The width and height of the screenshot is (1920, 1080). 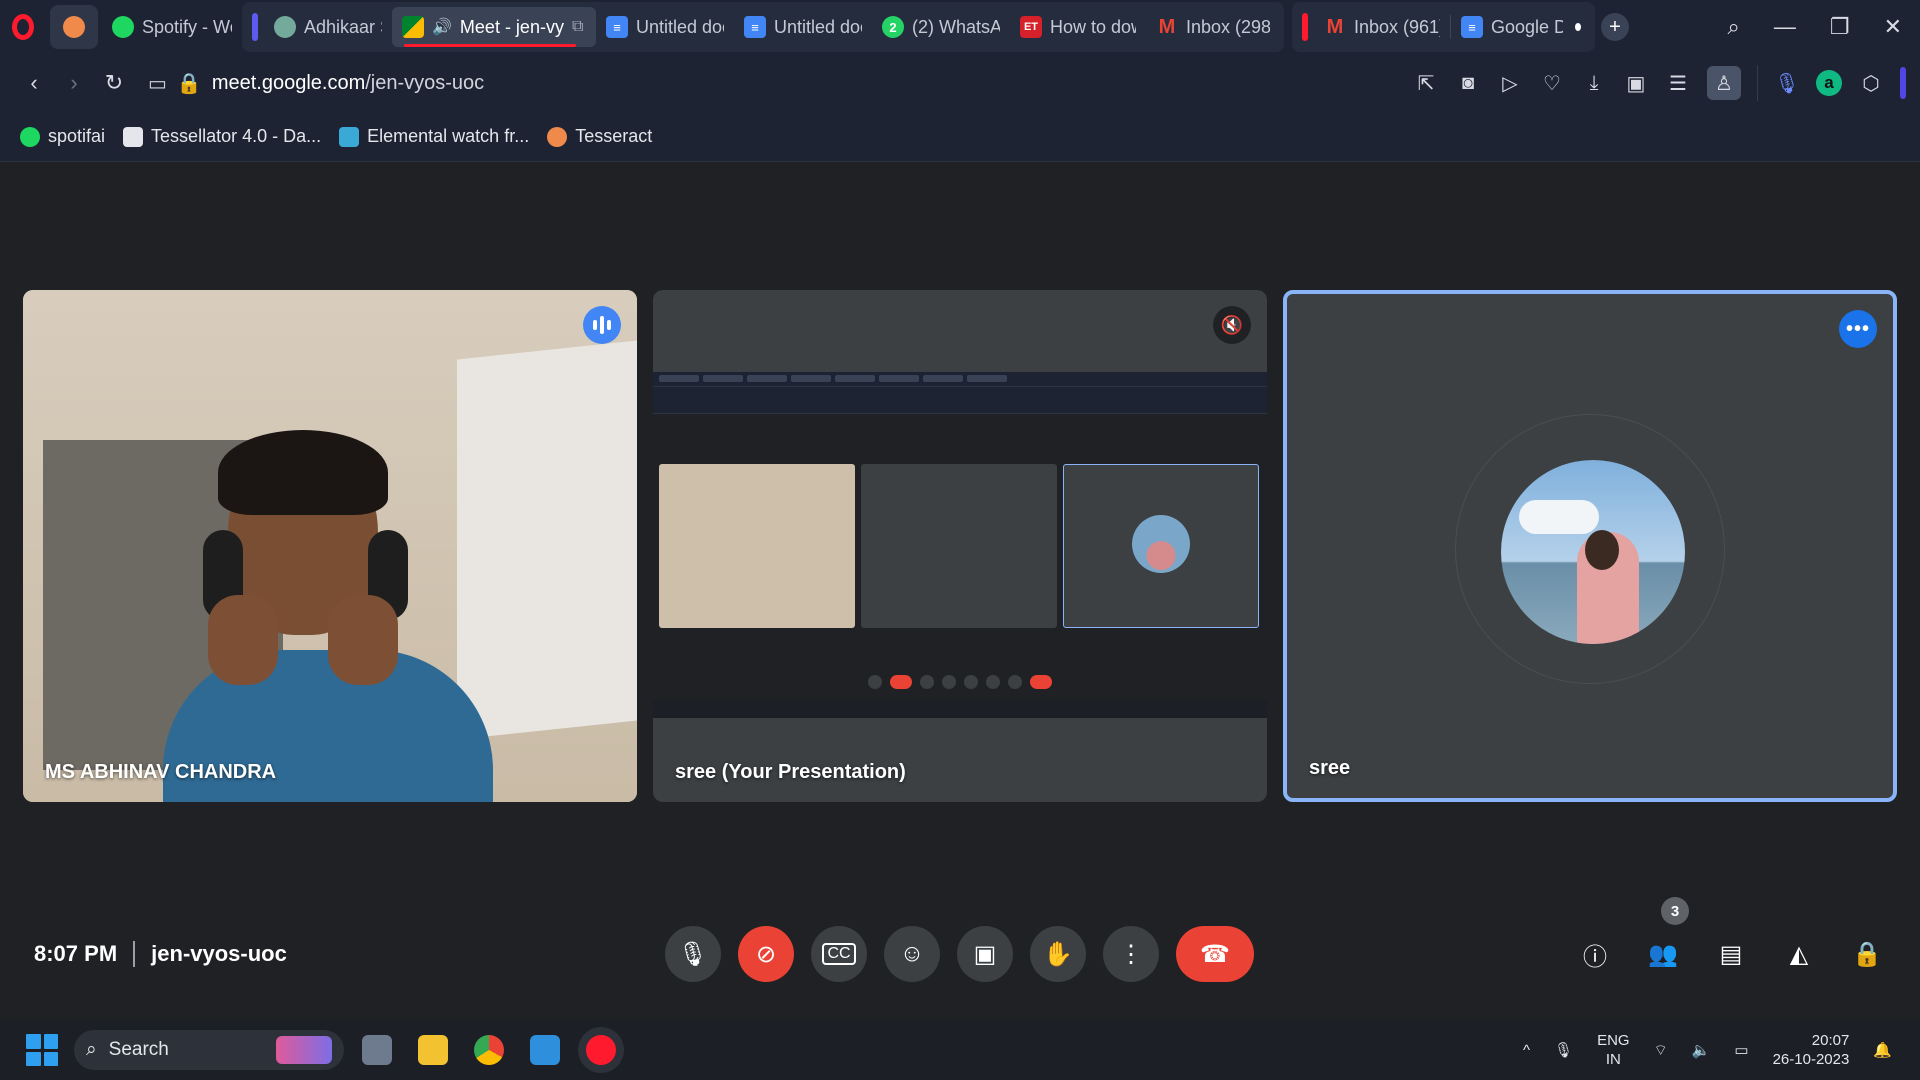 I want to click on profile-icon: ♙, so click(x=1724, y=83).